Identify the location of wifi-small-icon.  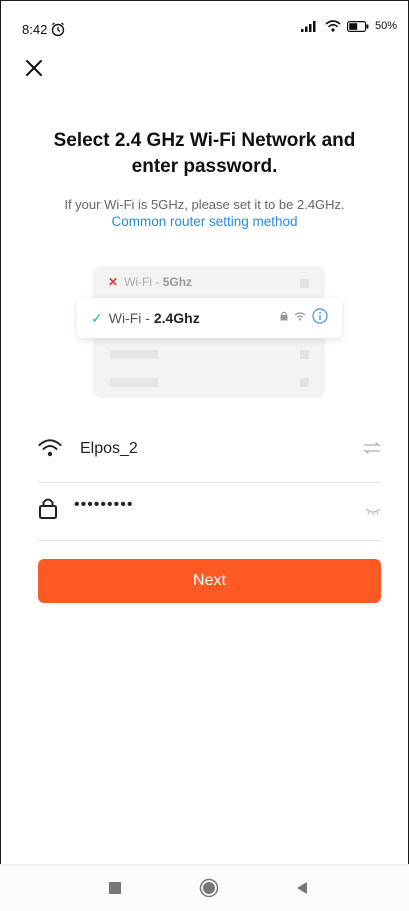
(300, 316).